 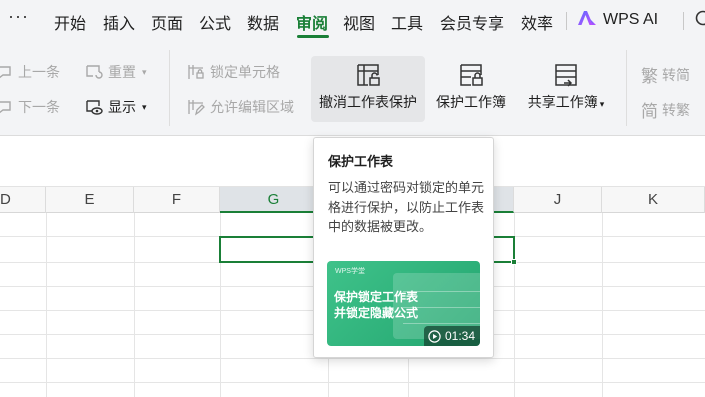 I want to click on previous-comment-label: 上一条, so click(x=39, y=72).